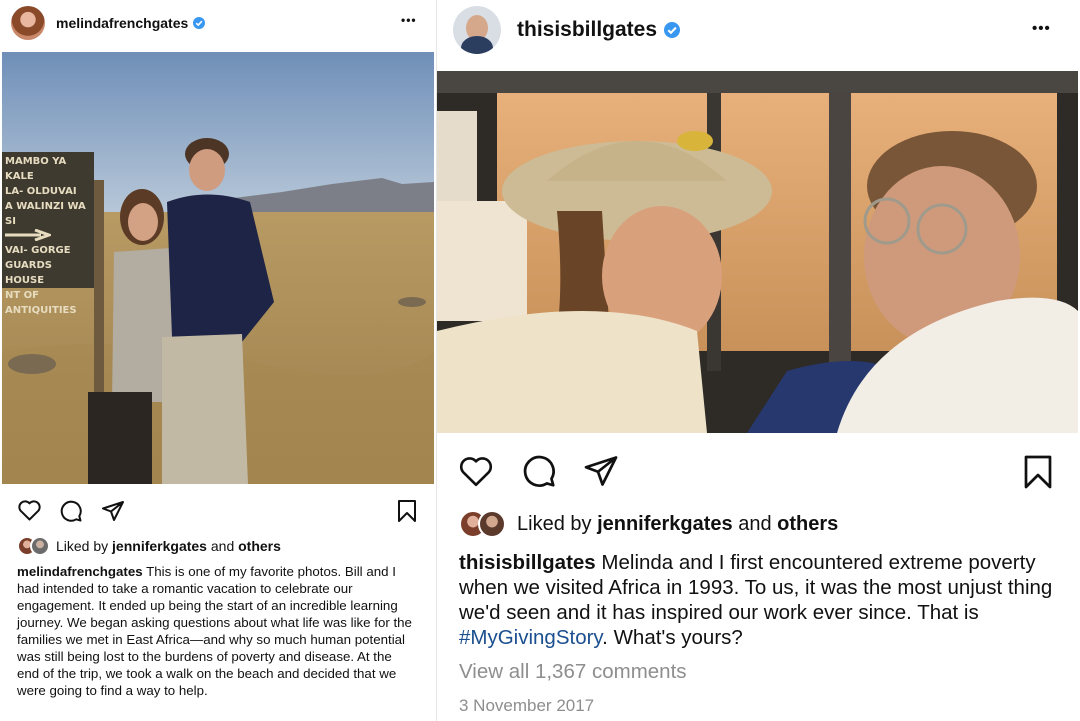 The height and width of the screenshot is (721, 1080). Describe the element at coordinates (28, 273) in the screenshot. I see `sign-line: GUARDS HOUSE` at that location.